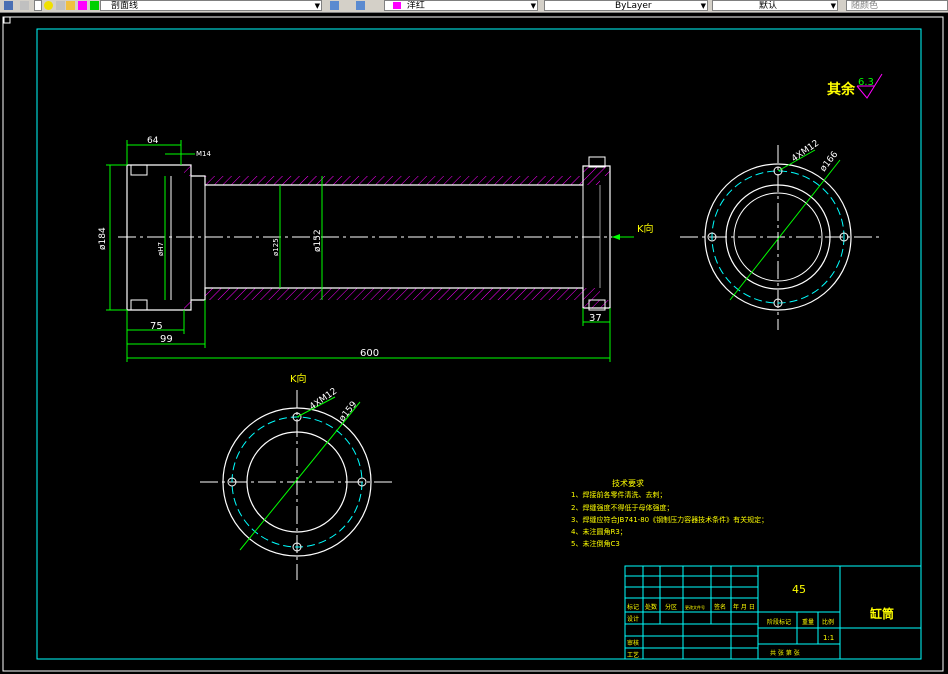 This screenshot has width=948, height=674. I want to click on tb-label-sign: 签名, so click(720, 607).